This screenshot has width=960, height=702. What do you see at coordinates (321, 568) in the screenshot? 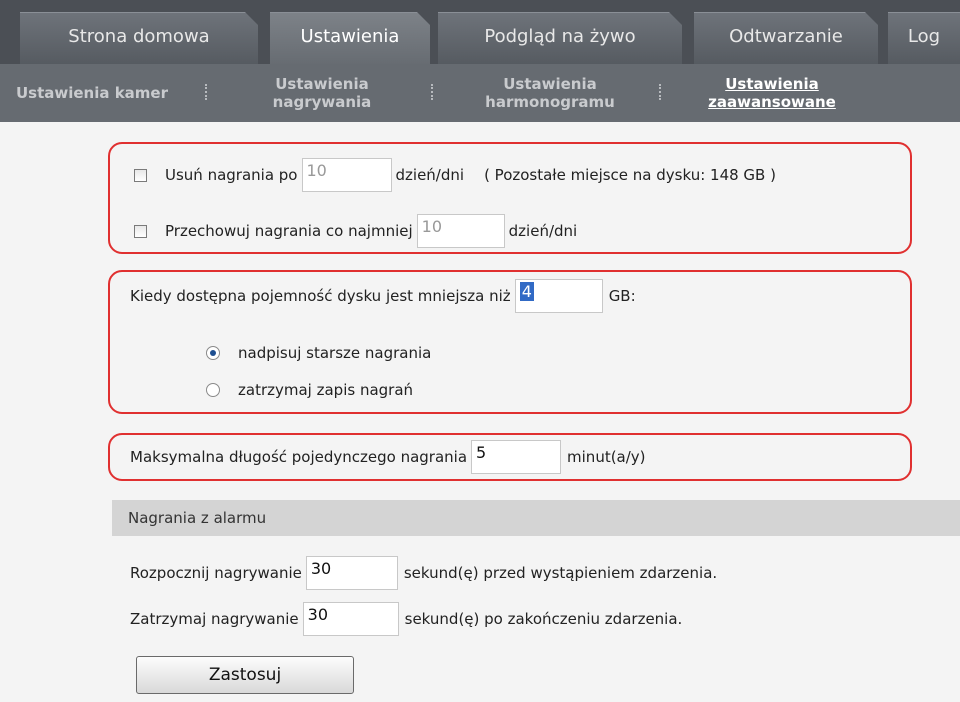
I see `pre-alarm-seconds-value: 30` at bounding box center [321, 568].